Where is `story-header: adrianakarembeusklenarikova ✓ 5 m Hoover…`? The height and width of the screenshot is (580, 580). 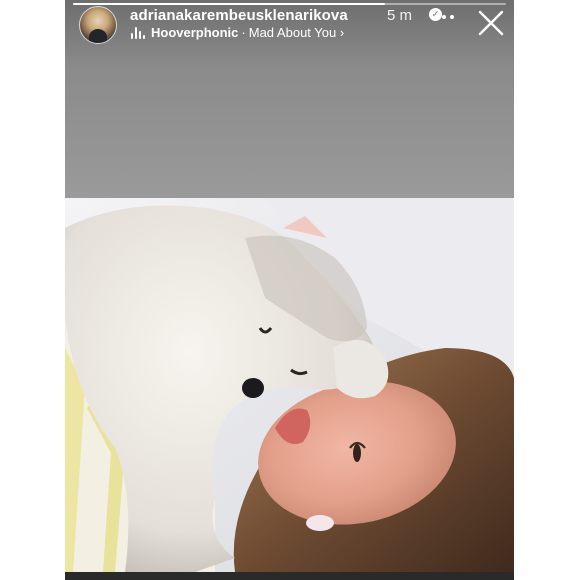
story-header: adrianakarembeusklenarikova ✓ 5 m Hoover… is located at coordinates (289, 25).